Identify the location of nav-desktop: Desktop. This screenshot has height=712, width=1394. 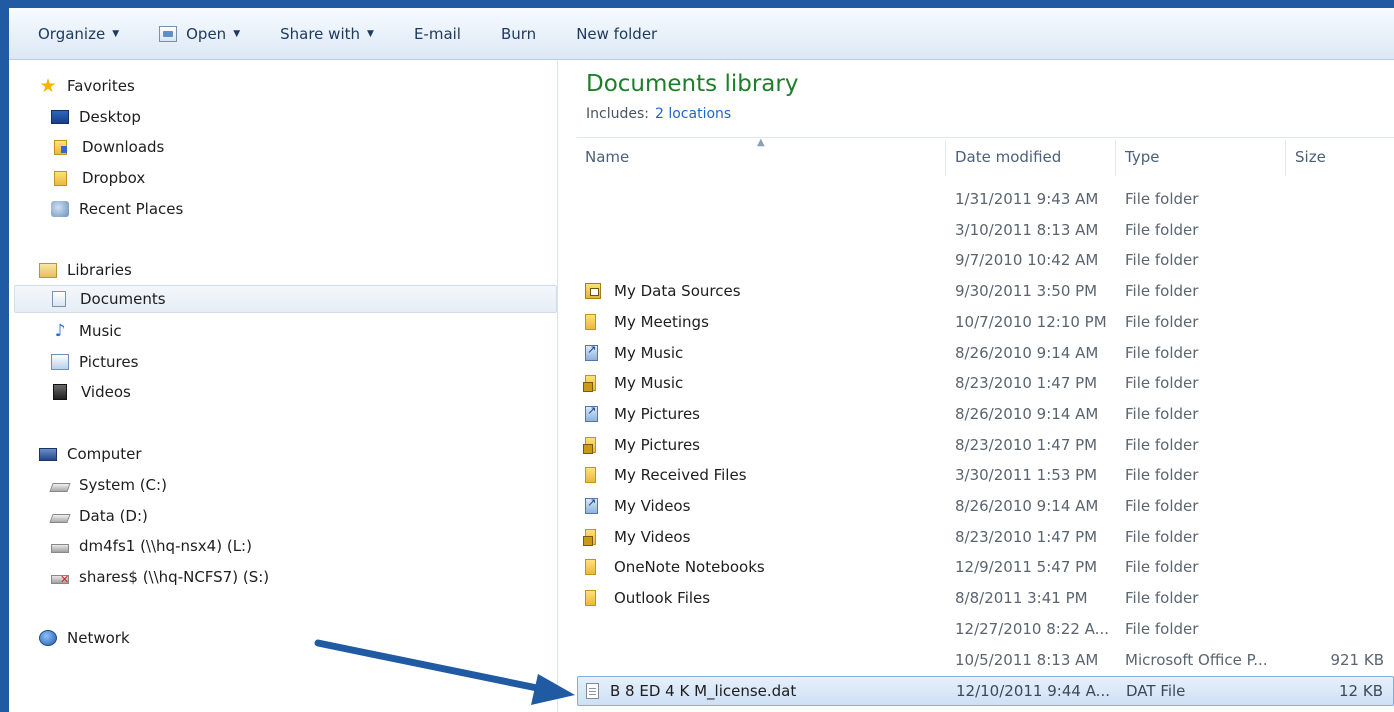
(96, 117).